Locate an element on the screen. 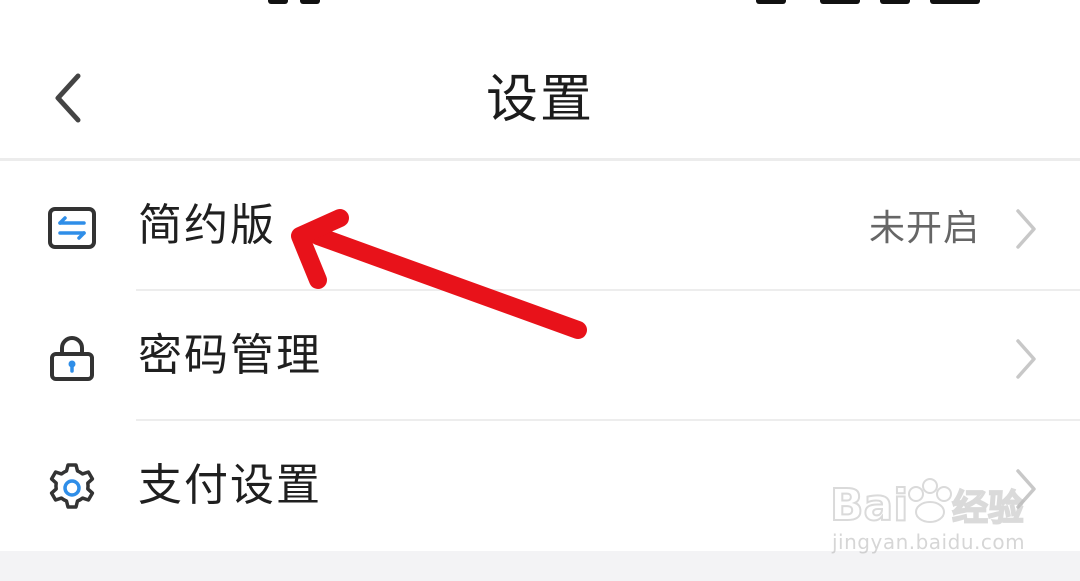 The height and width of the screenshot is (581, 1080). settings-item-label: 密码管理 is located at coordinates (230, 355).